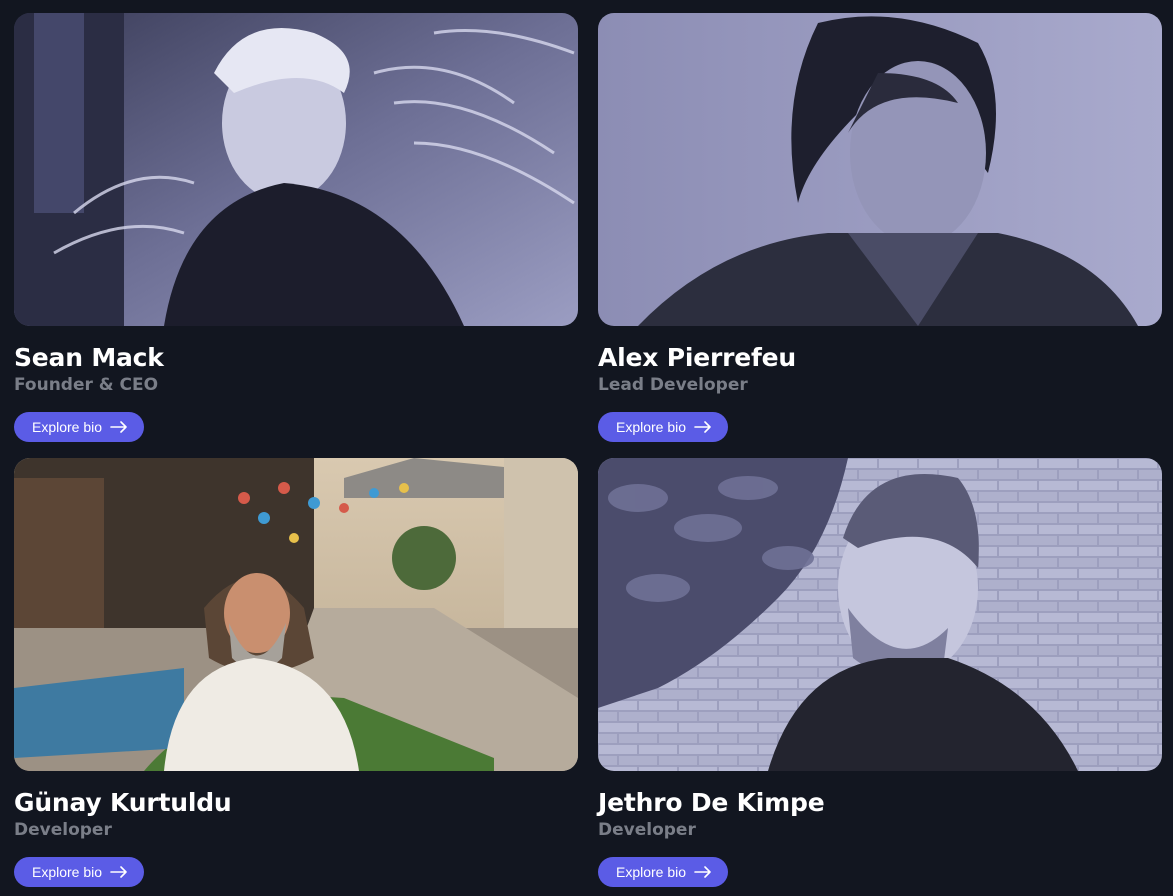 The image size is (1173, 896). What do you see at coordinates (86, 385) in the screenshot?
I see `member-role: Founder & CEO` at bounding box center [86, 385].